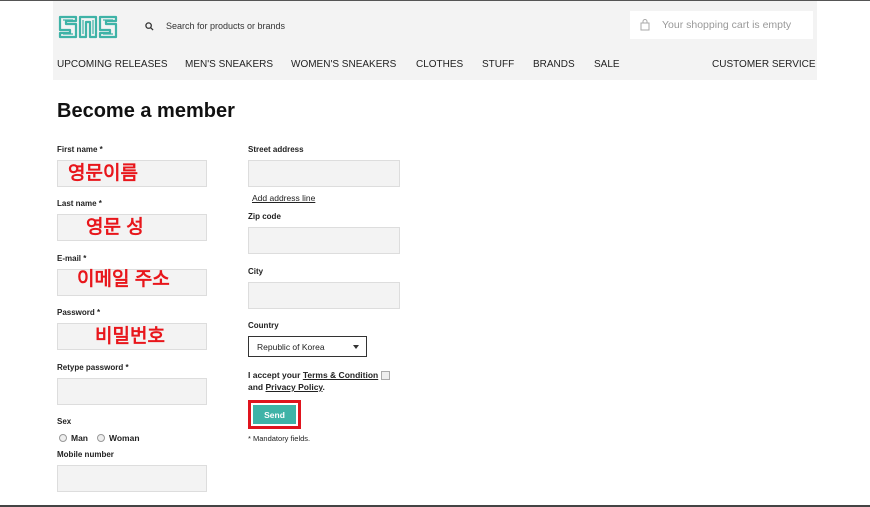  Describe the element at coordinates (324, 295) in the screenshot. I see `city-input` at that location.